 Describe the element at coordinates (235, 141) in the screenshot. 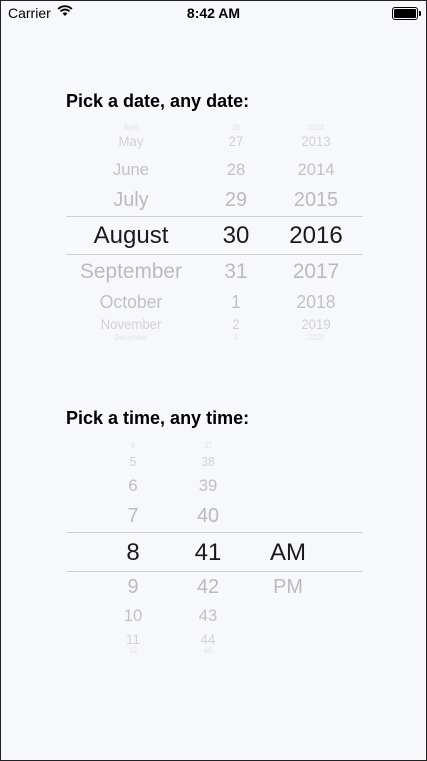

I see `day-option: 27` at that location.